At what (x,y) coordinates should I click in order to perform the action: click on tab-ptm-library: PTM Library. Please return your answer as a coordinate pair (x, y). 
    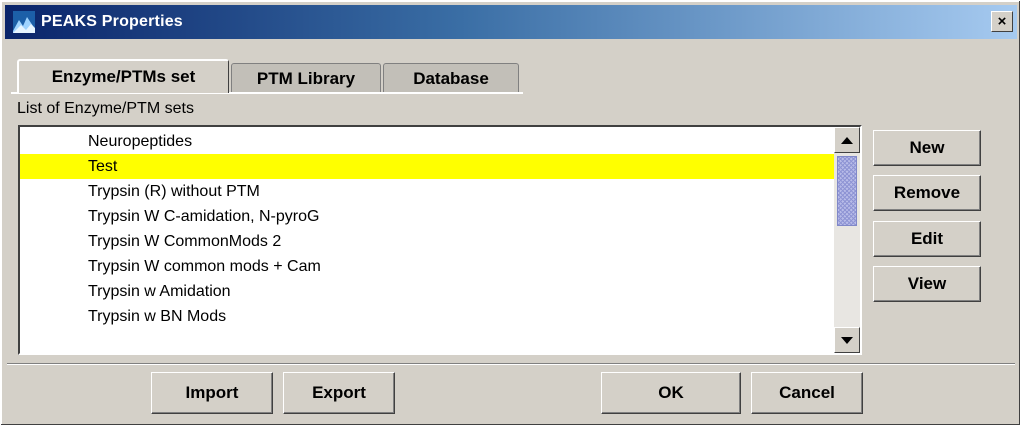
    Looking at the image, I should click on (306, 78).